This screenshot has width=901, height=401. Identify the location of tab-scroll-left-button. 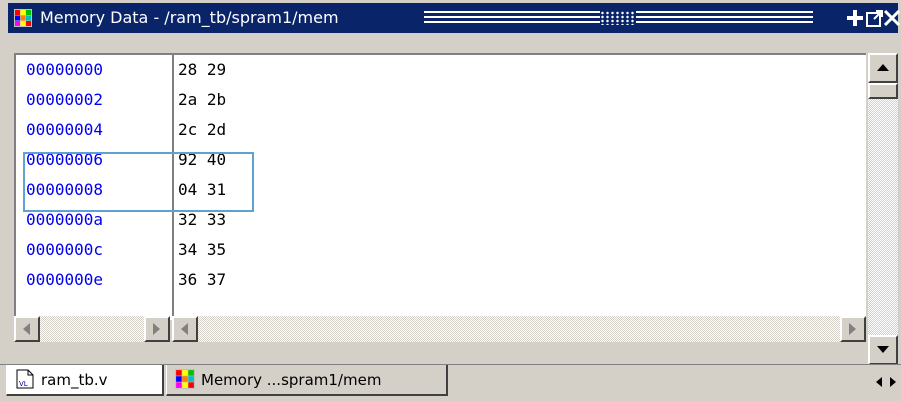
(879, 382).